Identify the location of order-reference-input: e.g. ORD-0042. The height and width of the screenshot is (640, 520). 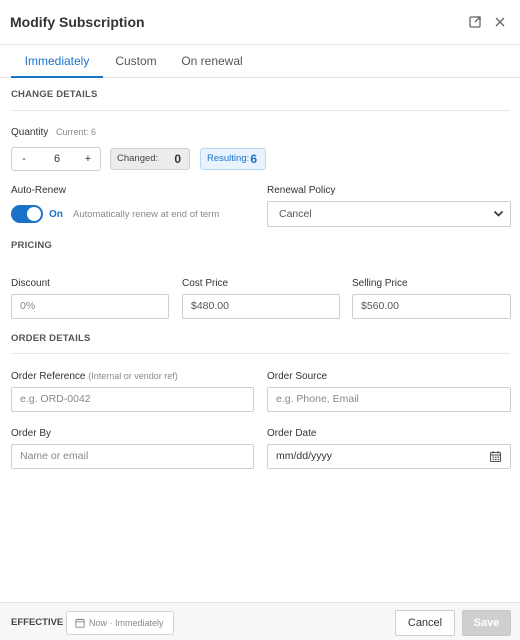
(132, 399).